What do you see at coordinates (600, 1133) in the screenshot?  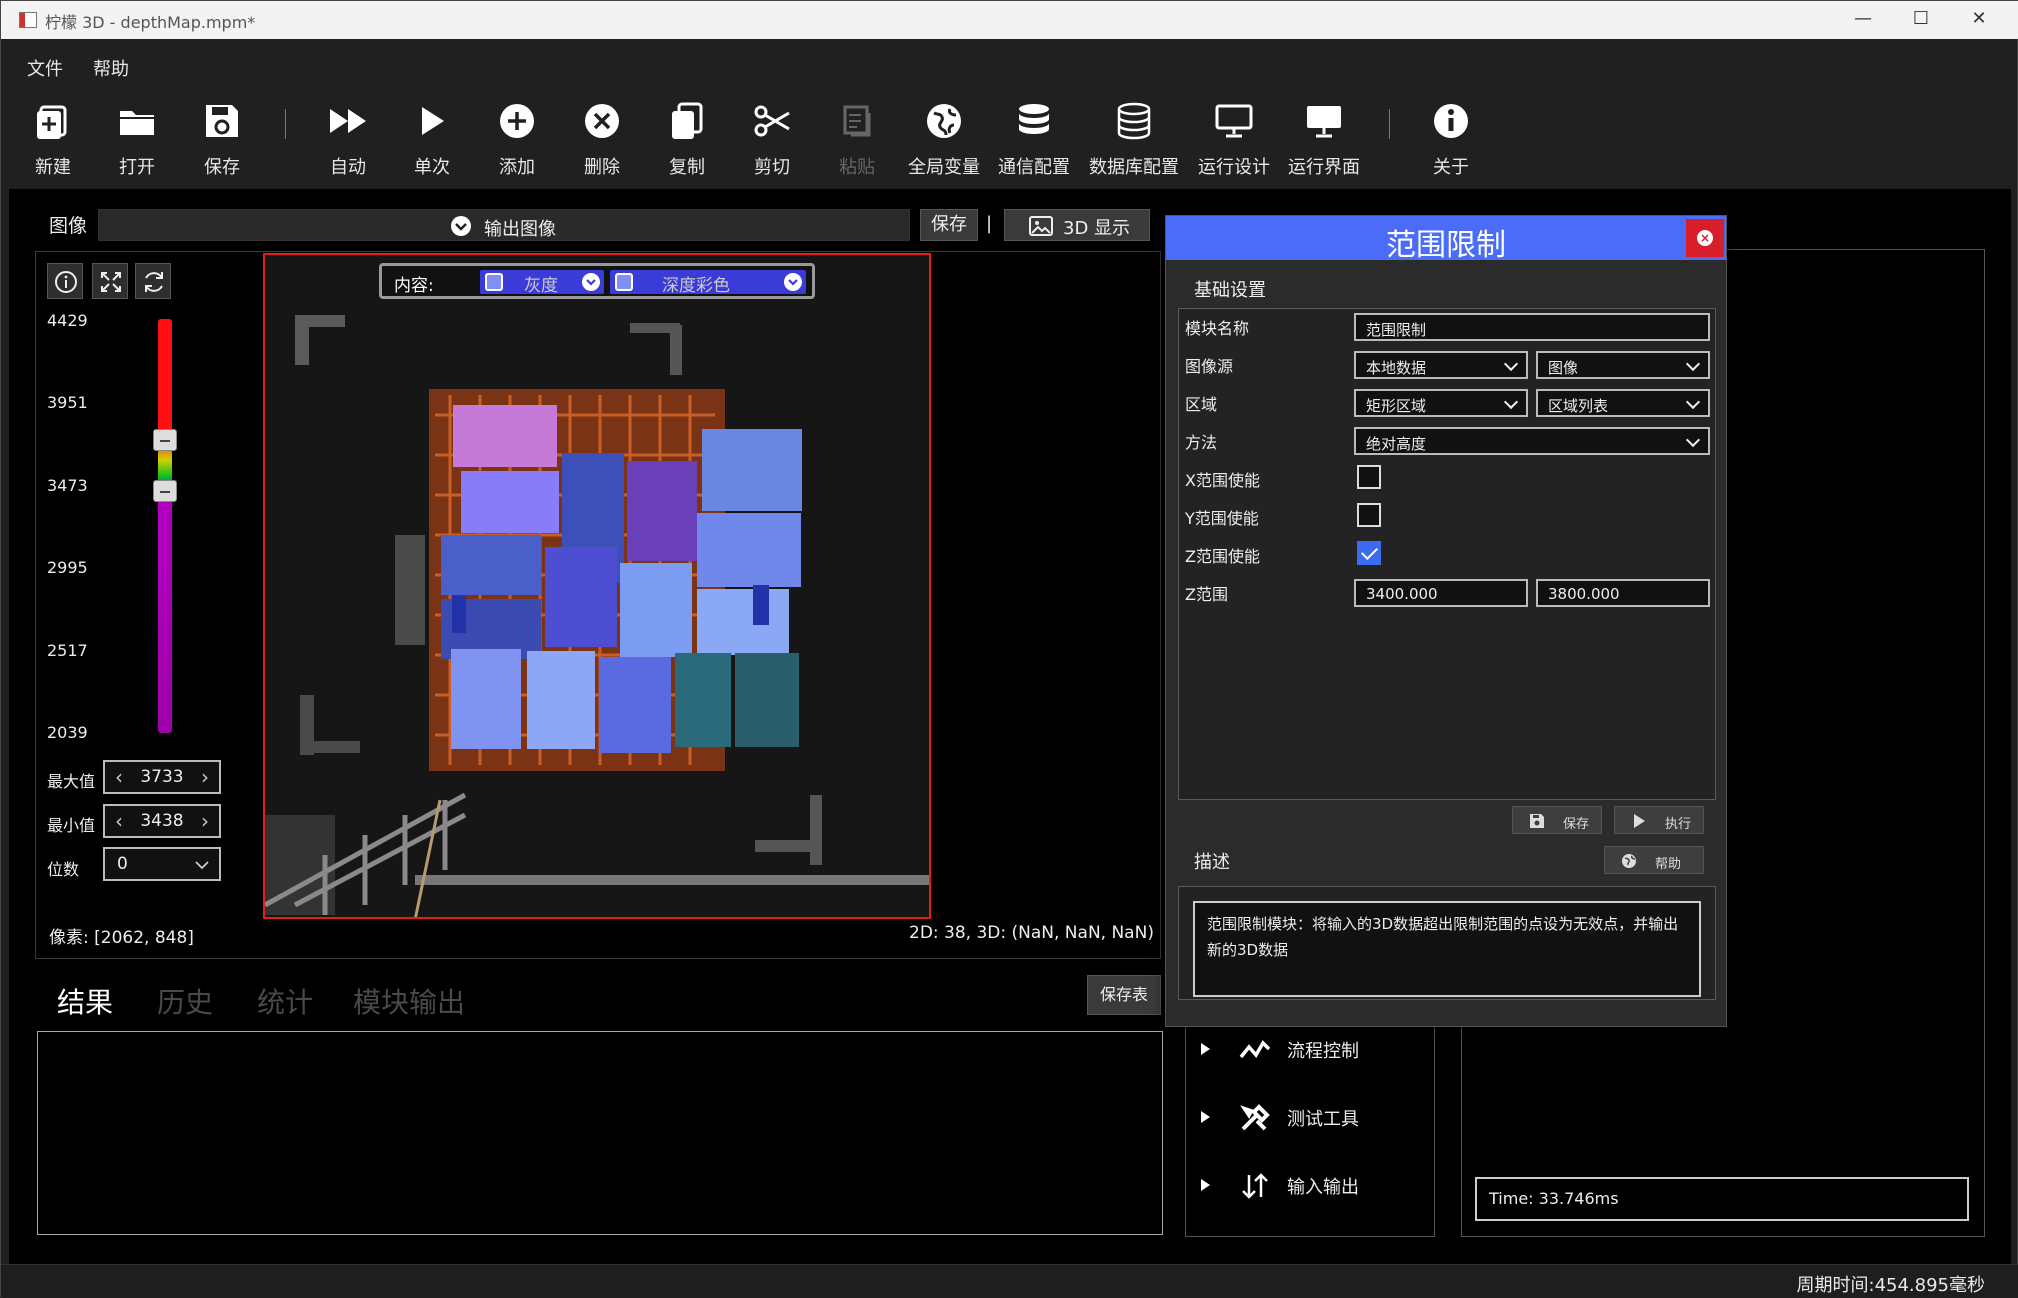 I see `results-table` at bounding box center [600, 1133].